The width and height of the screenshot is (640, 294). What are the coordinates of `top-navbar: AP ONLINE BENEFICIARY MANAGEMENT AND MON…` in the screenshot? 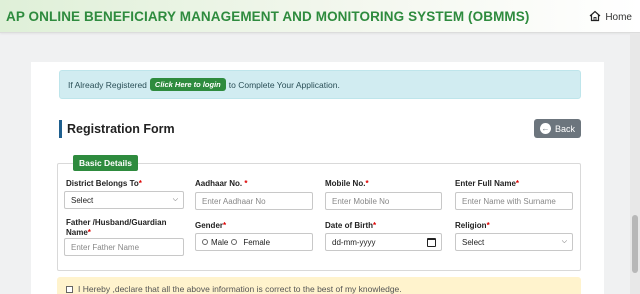 It's located at (320, 16).